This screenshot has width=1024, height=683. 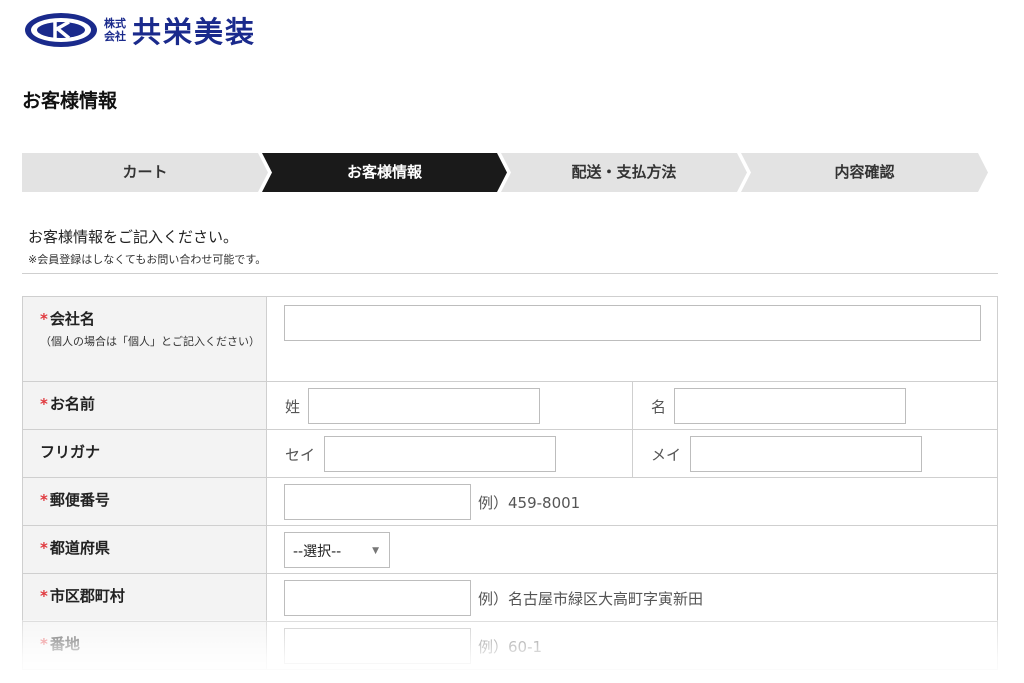 What do you see at coordinates (632, 323) in the screenshot?
I see `company-name-input` at bounding box center [632, 323].